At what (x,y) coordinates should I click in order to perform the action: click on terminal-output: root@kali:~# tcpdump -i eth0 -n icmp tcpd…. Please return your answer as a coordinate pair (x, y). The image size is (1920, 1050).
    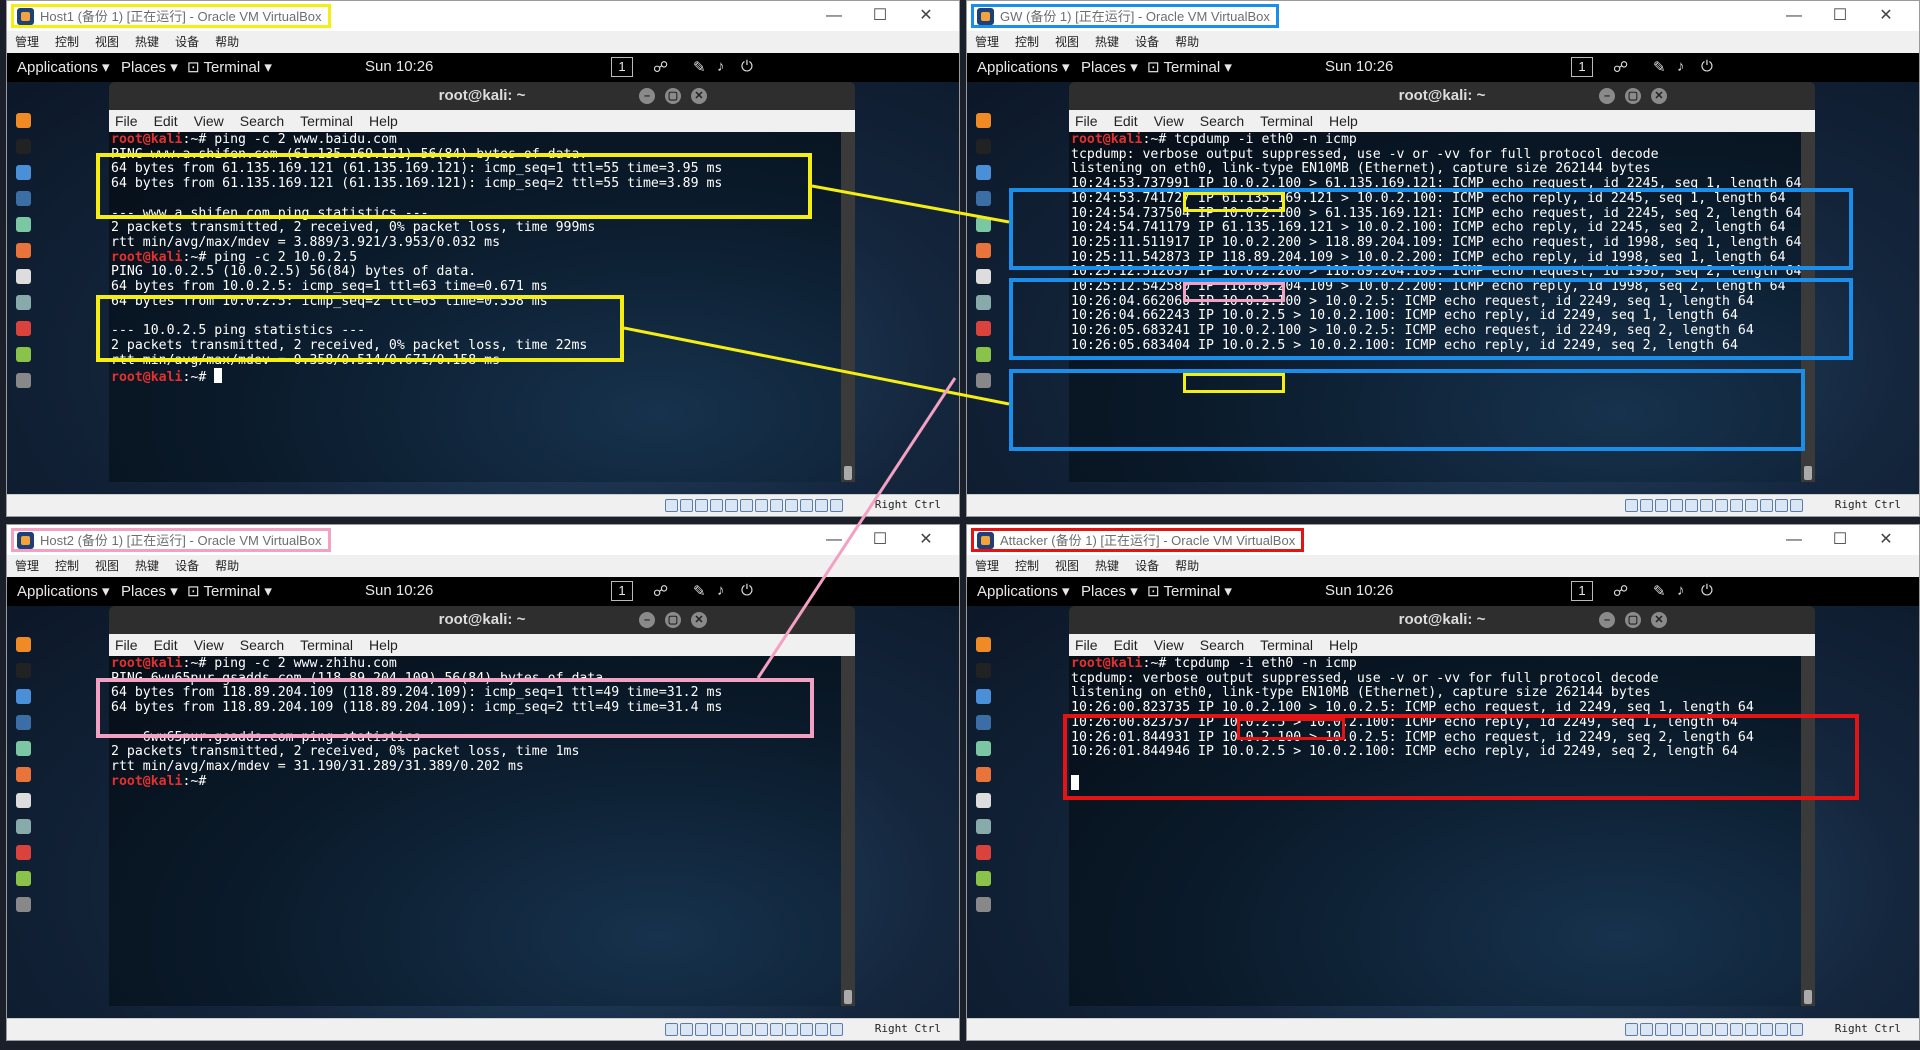
    Looking at the image, I should click on (1435, 831).